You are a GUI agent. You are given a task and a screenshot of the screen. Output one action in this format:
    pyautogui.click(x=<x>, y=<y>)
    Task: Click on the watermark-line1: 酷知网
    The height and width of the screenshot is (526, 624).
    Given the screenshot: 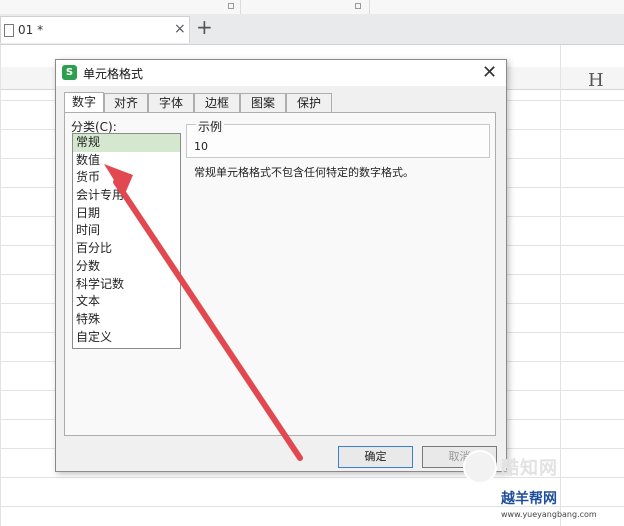 What is the action you would take?
    pyautogui.click(x=529, y=468)
    